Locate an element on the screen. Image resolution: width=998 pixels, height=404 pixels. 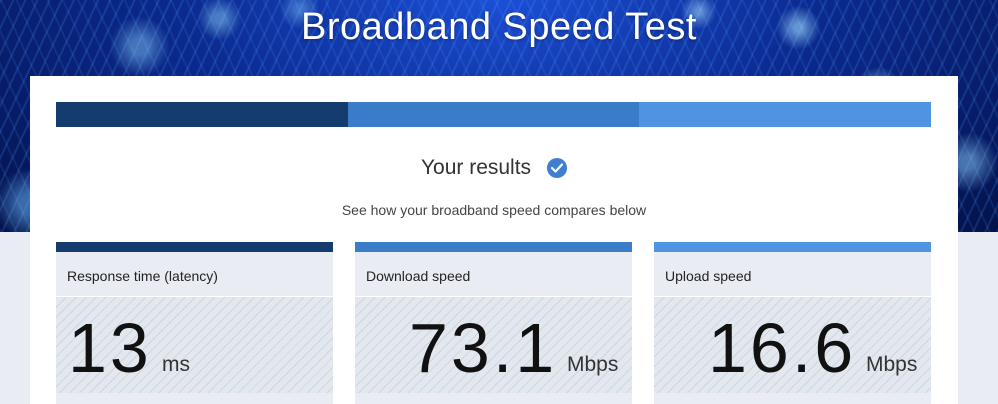
metric-label: Upload speed is located at coordinates (708, 276).